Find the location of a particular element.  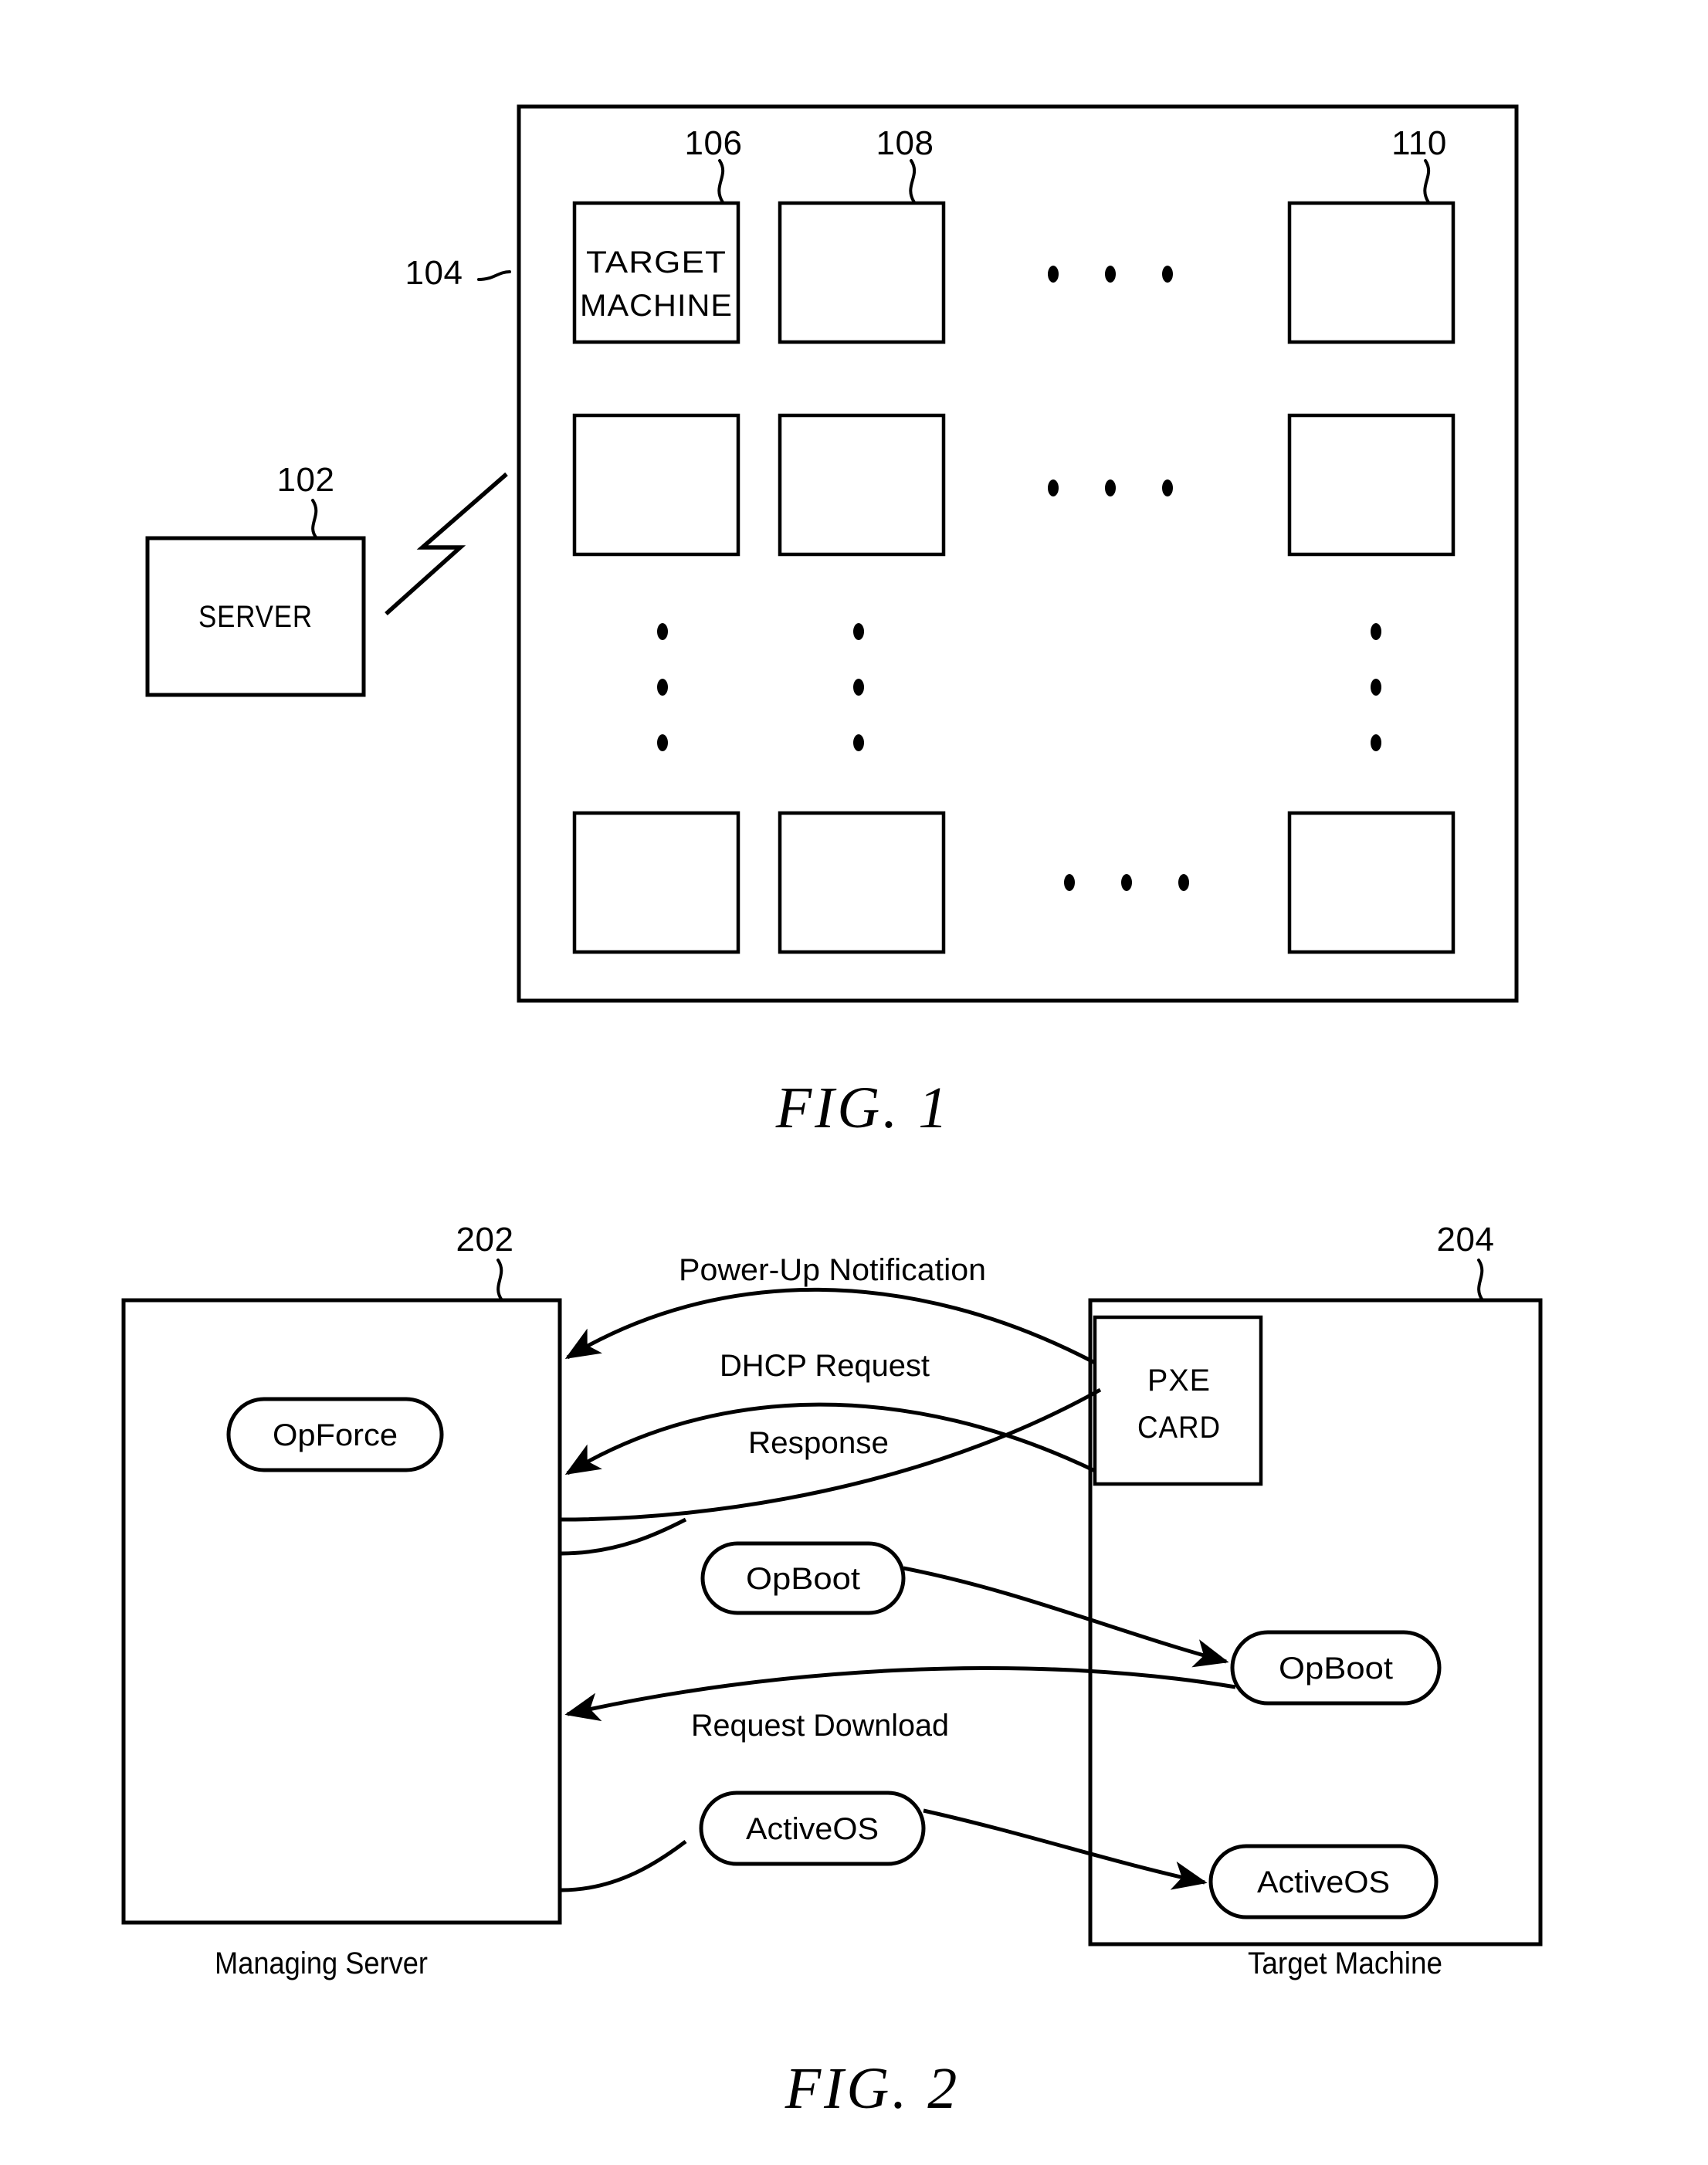

message-label-request-download: Request Download is located at coordinates (820, 1726).